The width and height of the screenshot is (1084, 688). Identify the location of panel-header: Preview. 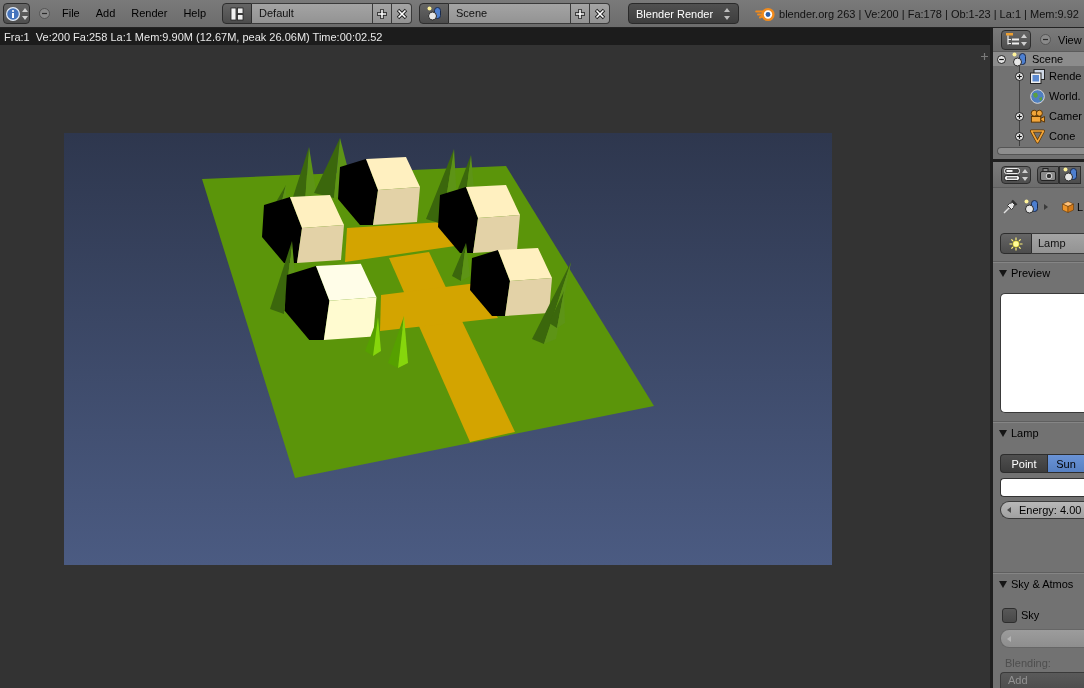
(1038, 273).